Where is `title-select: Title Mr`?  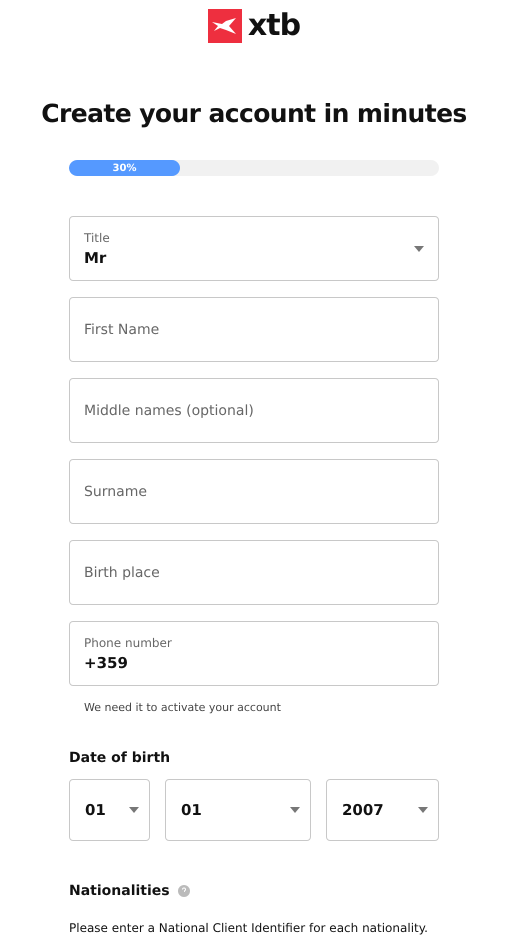 title-select: Title Mr is located at coordinates (254, 248).